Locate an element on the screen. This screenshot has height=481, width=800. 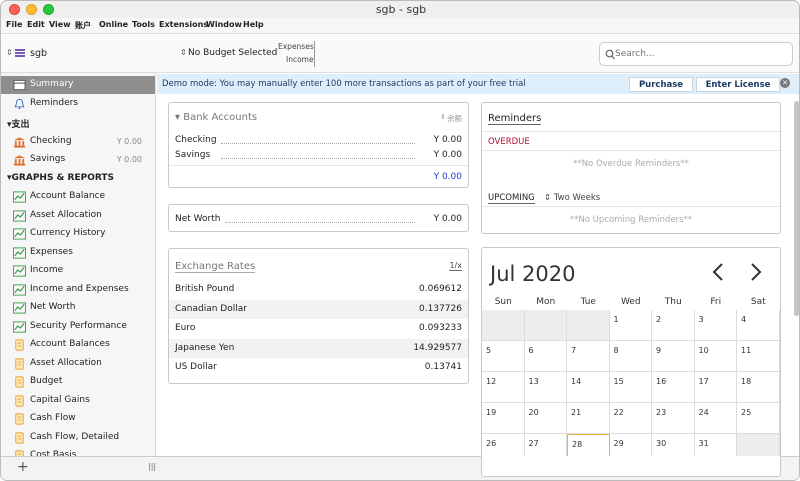
sidebar-group-reports: ▾GRAPHS & REPORTS is located at coordinates (60, 178).